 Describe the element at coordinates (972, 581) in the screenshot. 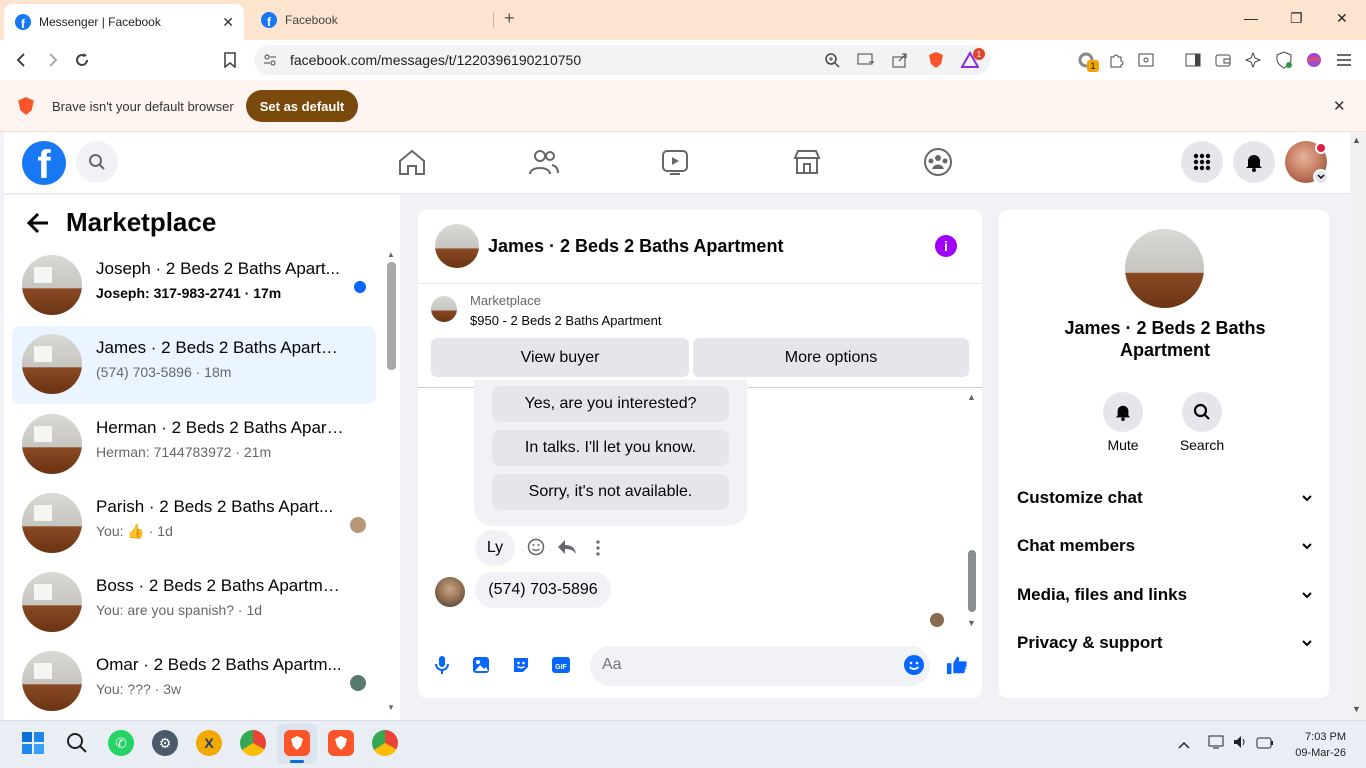

I see `chat-scrollbar` at that location.